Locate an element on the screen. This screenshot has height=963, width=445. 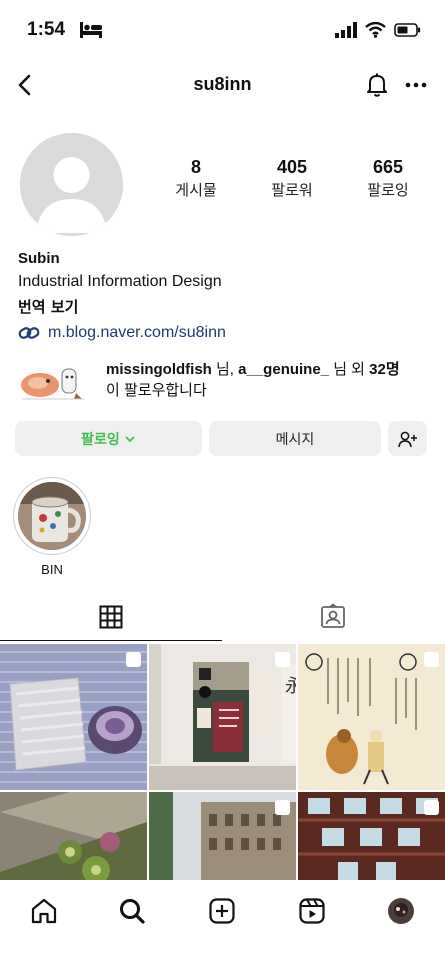
highlight-ring is located at coordinates (52, 516).